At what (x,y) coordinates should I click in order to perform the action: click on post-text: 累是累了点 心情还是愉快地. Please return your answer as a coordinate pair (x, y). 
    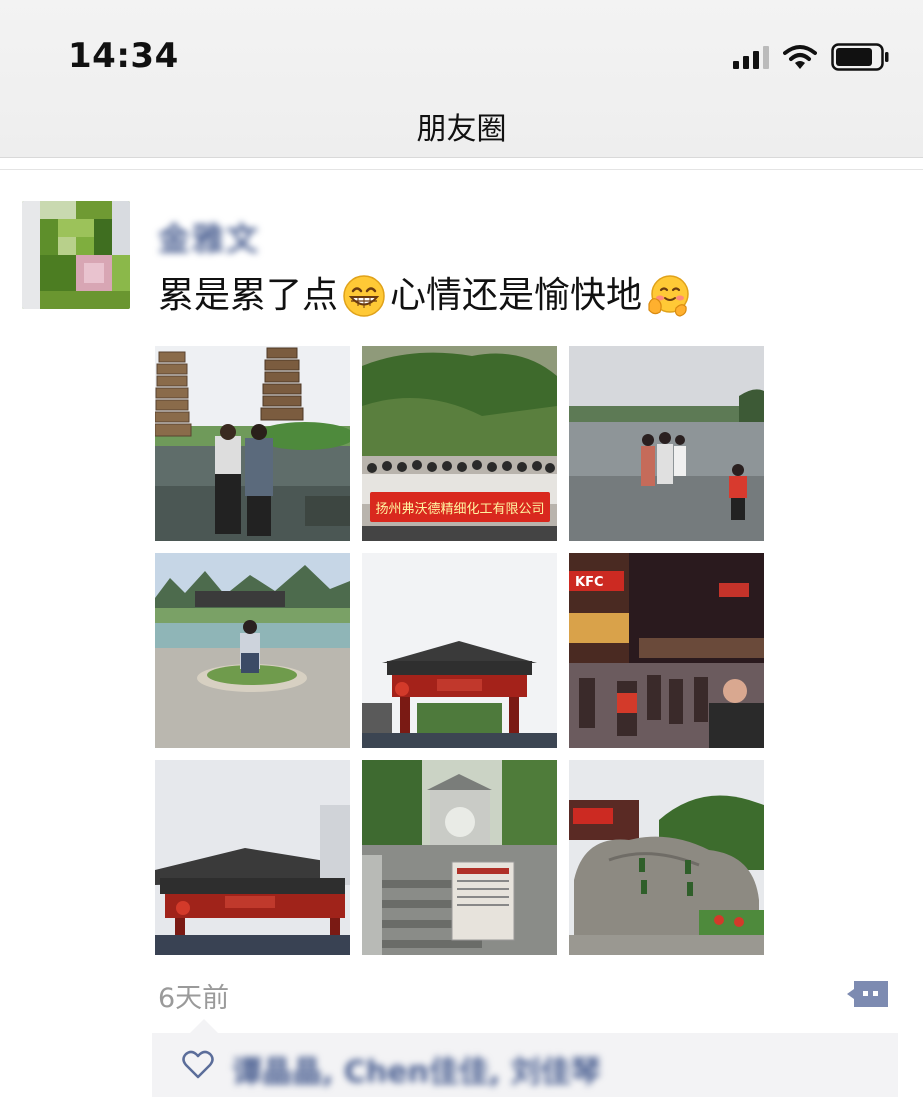
    Looking at the image, I should click on (426, 296).